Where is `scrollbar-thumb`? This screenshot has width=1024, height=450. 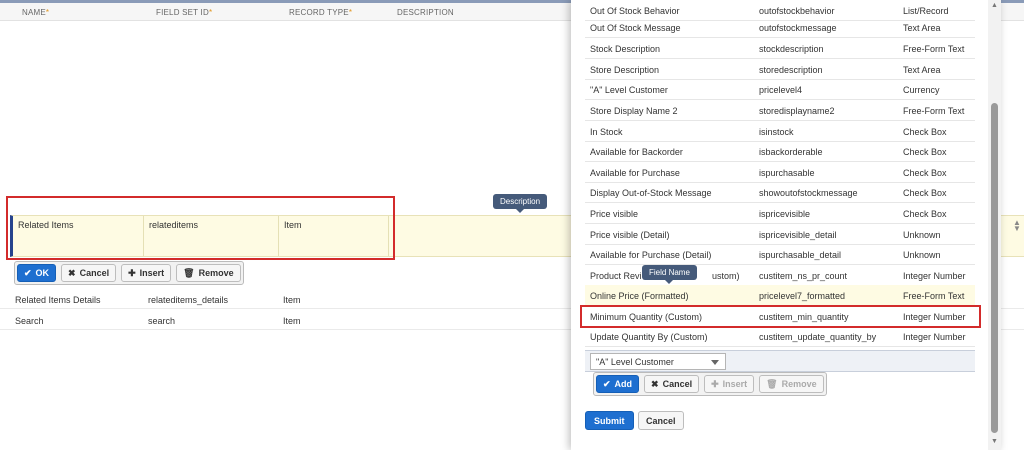 scrollbar-thumb is located at coordinates (994, 268).